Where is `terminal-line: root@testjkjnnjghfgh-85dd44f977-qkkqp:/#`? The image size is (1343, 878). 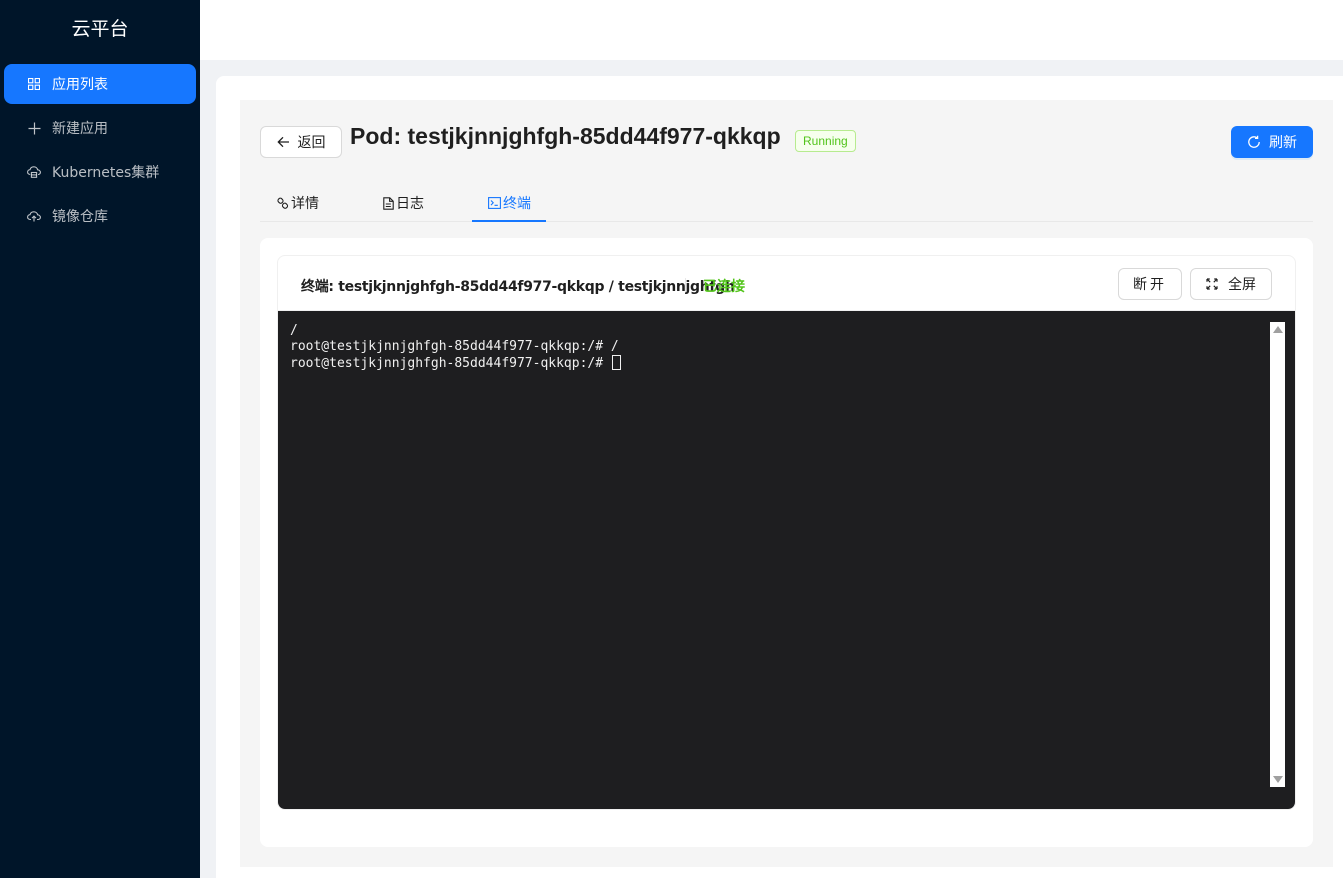 terminal-line: root@testjkjnnjghfgh-85dd44f977-qkkqp:/# is located at coordinates (450, 363).